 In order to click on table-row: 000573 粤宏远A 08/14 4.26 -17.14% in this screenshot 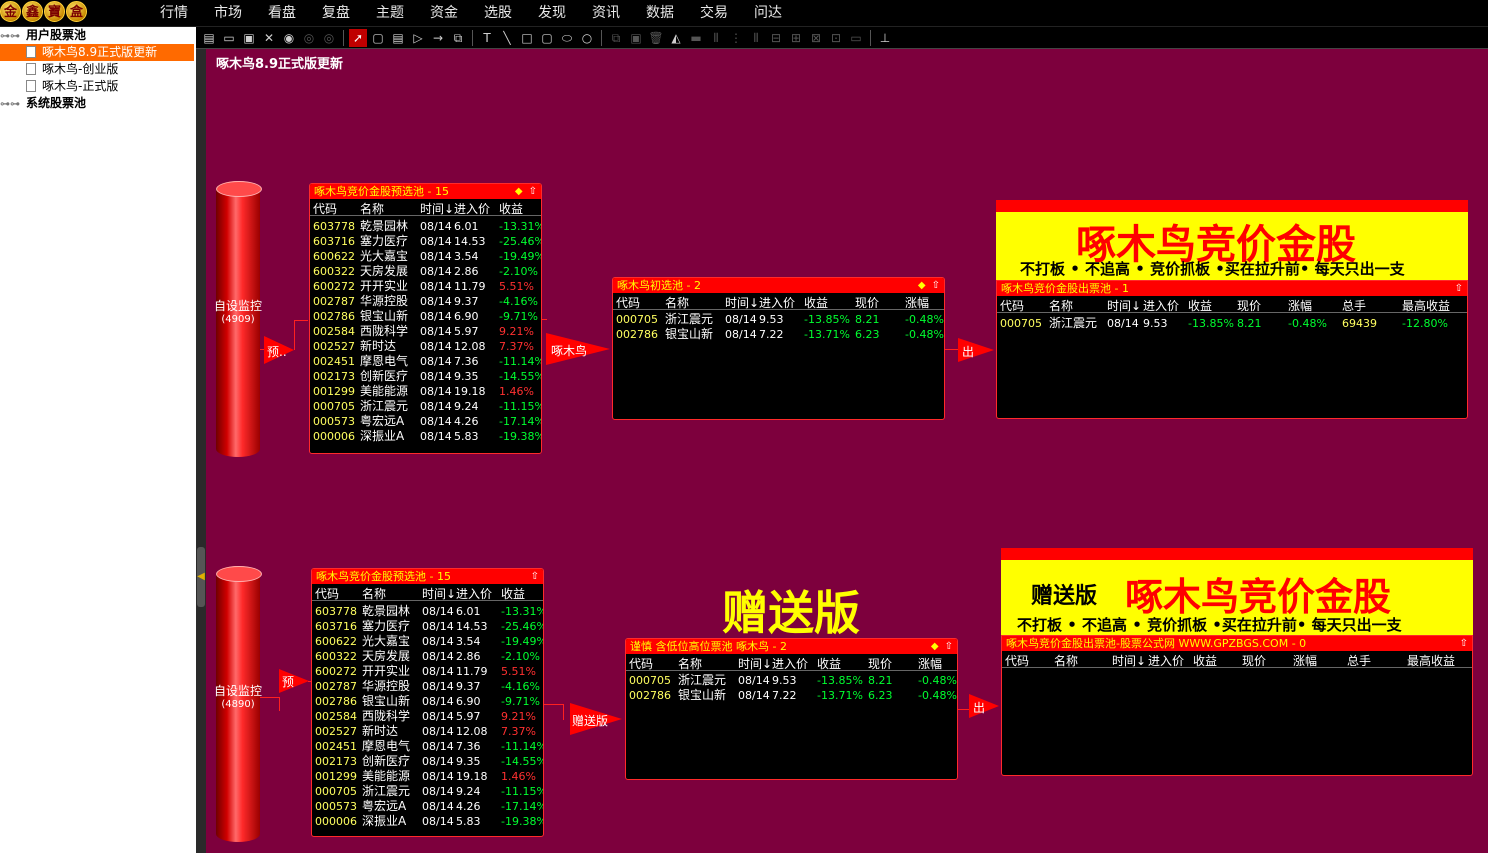, I will do `click(425, 421)`.